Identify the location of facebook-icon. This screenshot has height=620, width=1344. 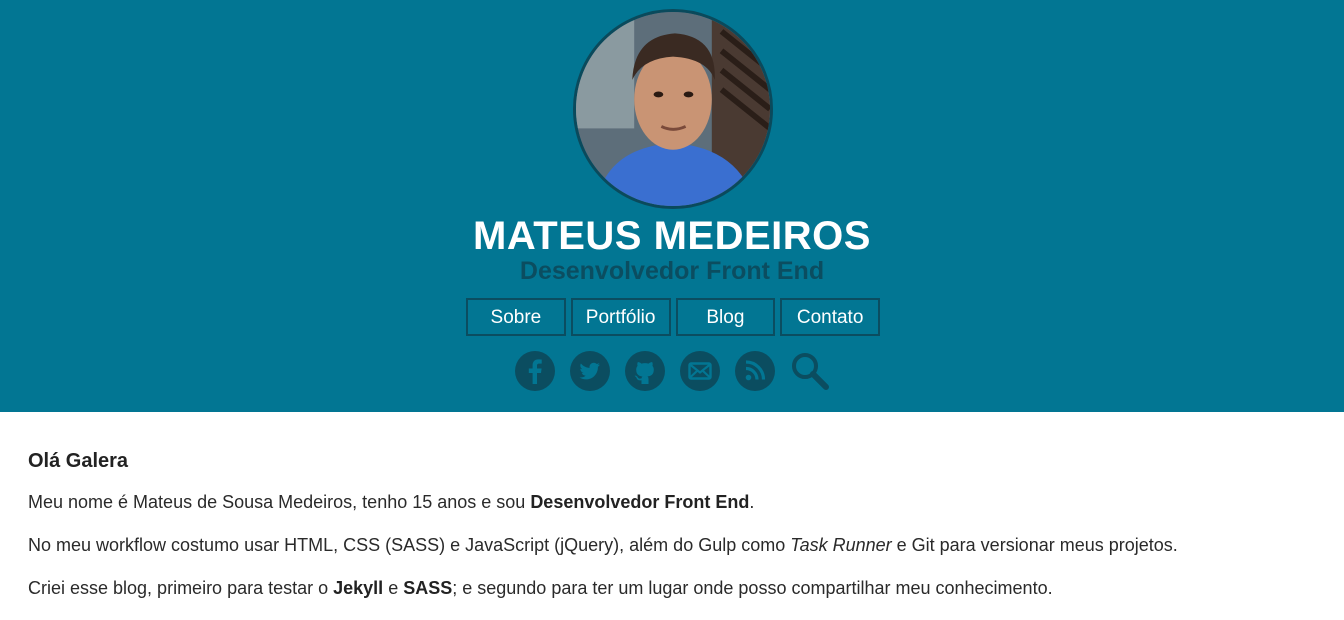
(535, 371).